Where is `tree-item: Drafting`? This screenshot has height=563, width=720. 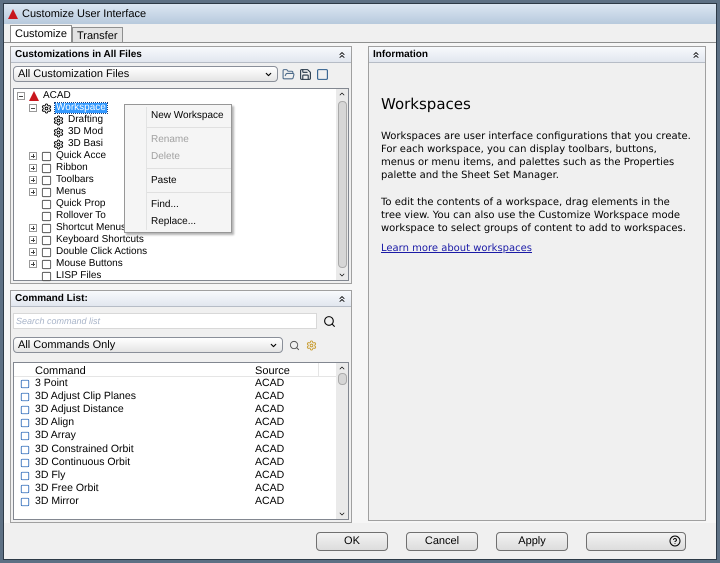 tree-item: Drafting is located at coordinates (85, 120).